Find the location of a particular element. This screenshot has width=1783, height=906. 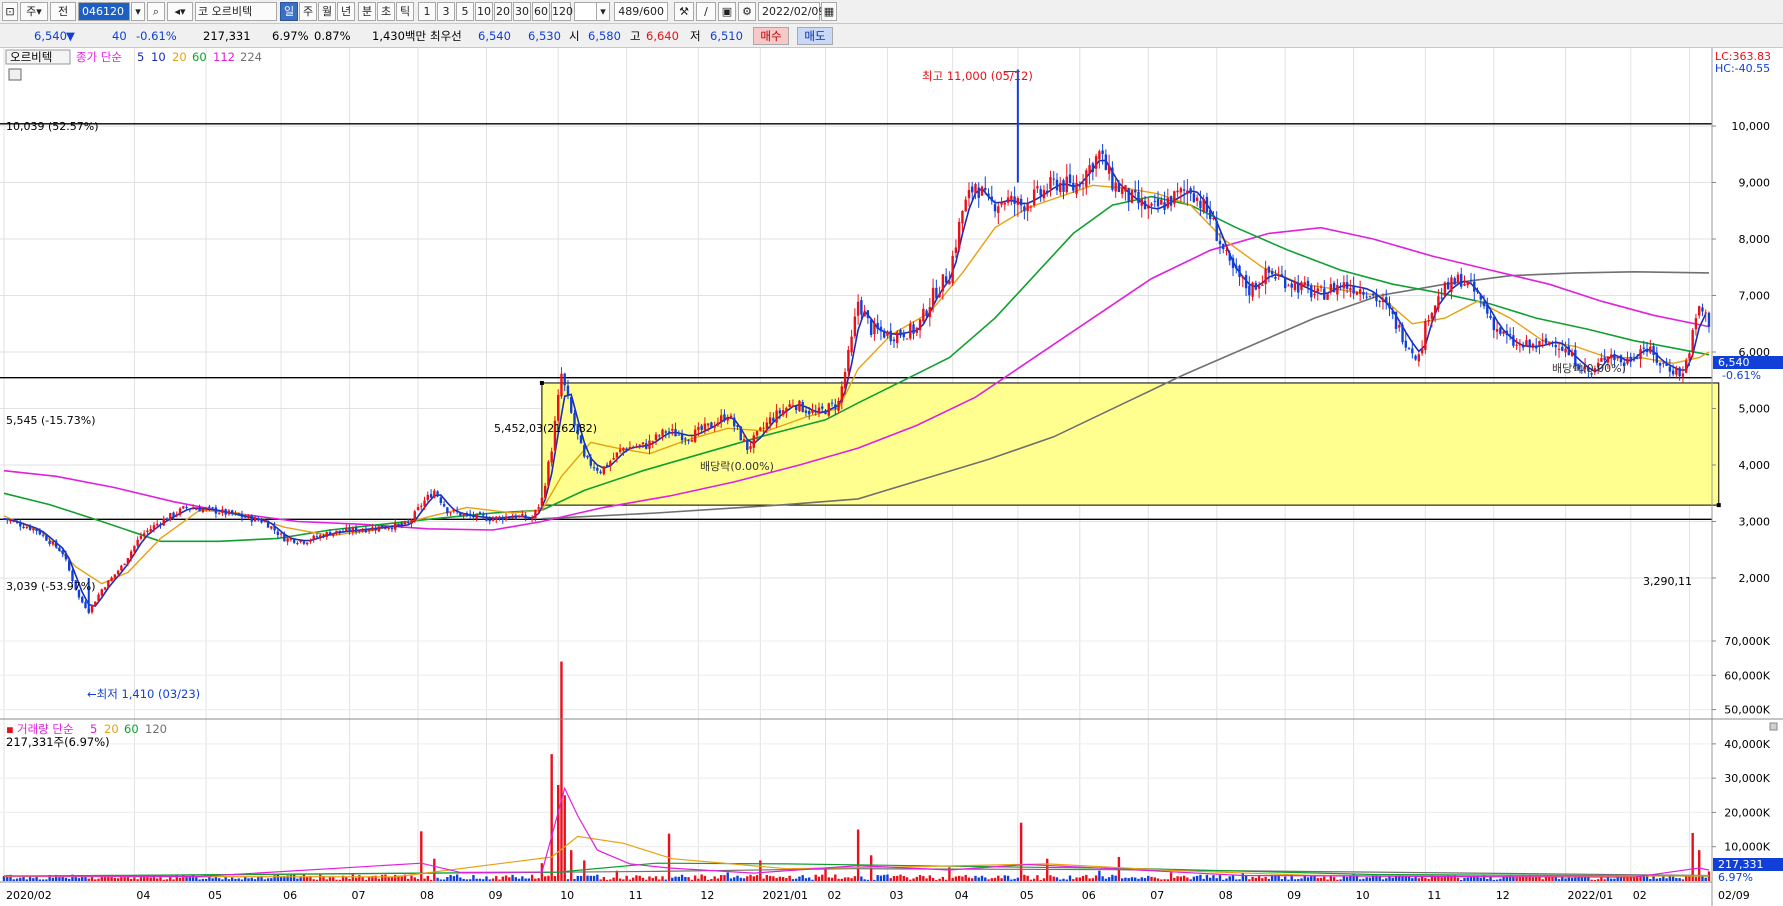

count-field: 489/600 is located at coordinates (641, 11).